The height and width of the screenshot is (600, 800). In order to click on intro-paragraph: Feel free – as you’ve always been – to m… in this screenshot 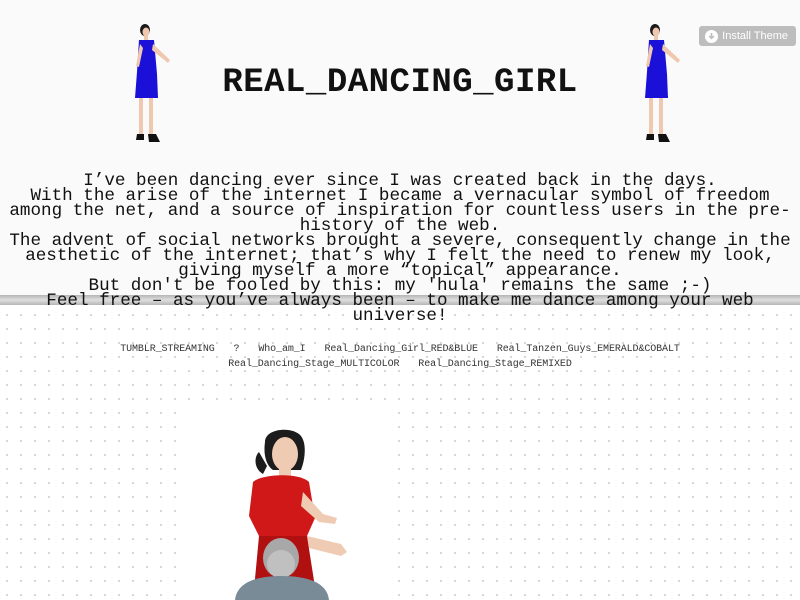, I will do `click(400, 308)`.